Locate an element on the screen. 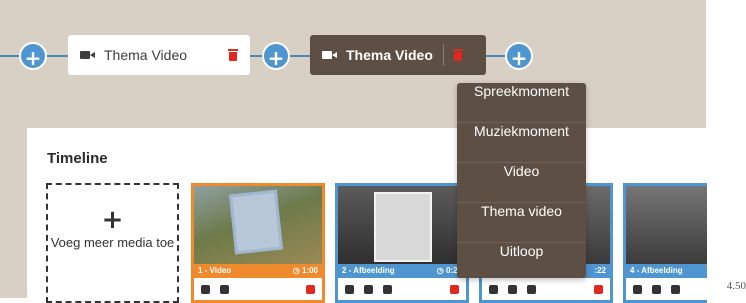 The height and width of the screenshot is (303, 746). timeline-tile-video: 1 - Video ◷ 1:00 is located at coordinates (258, 243).